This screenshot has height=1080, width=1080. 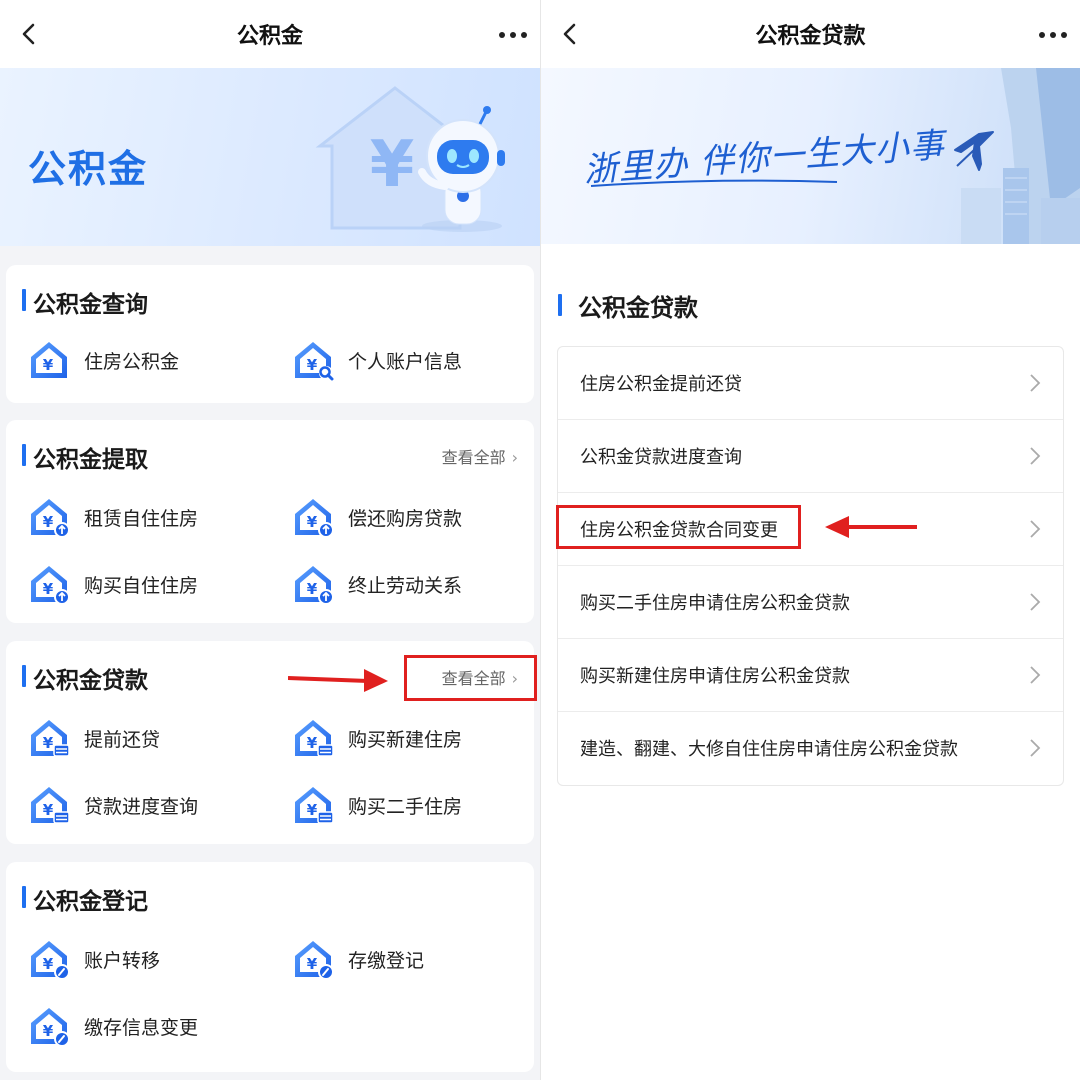 What do you see at coordinates (386, 961) in the screenshot?
I see `item-label: 存缴登记` at bounding box center [386, 961].